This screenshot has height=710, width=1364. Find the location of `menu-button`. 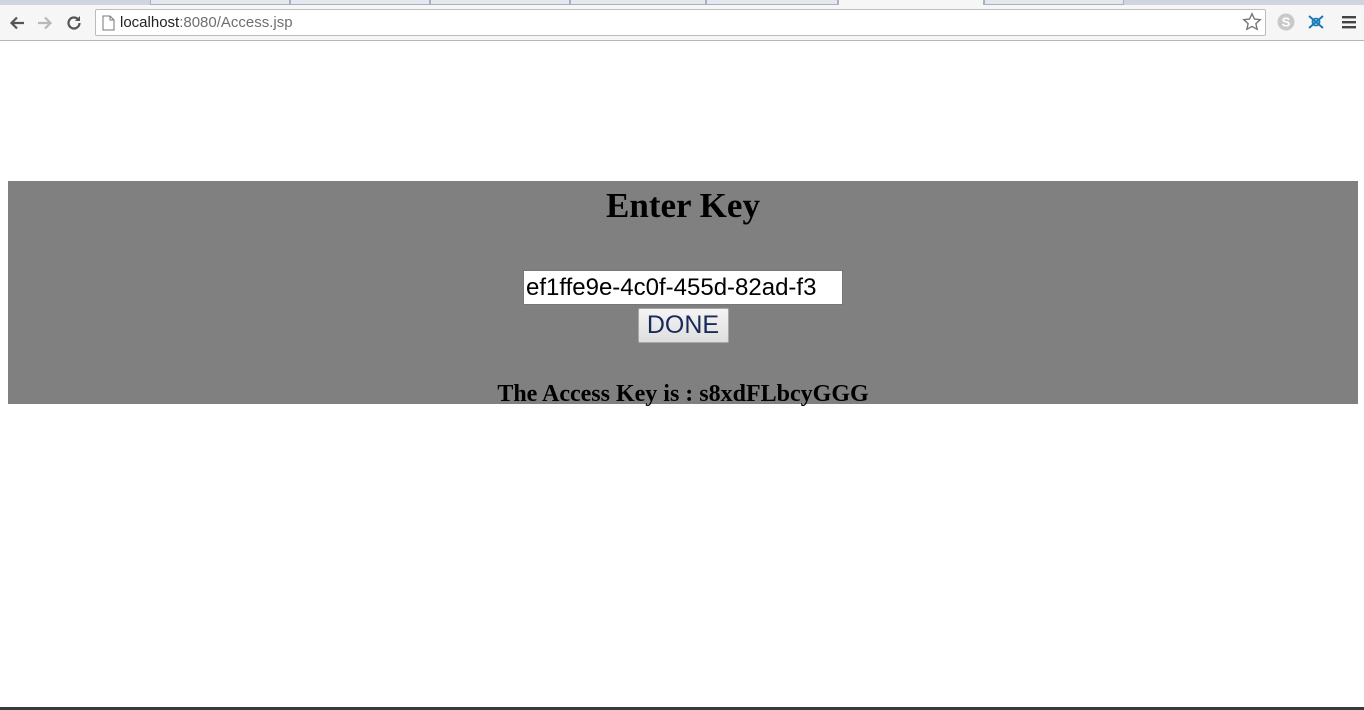

menu-button is located at coordinates (1349, 22).